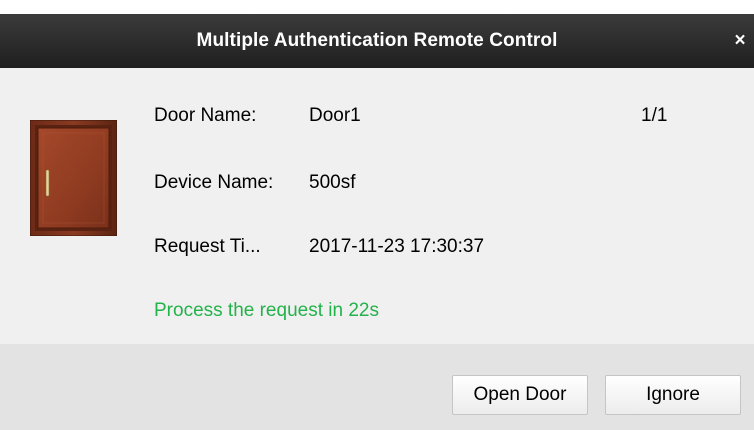 The height and width of the screenshot is (430, 754). What do you see at coordinates (266, 310) in the screenshot?
I see `process-countdown-text: Process the request in 22s` at bounding box center [266, 310].